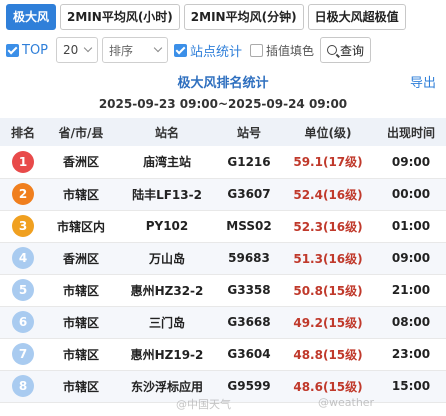  Describe the element at coordinates (203, 404) in the screenshot. I see `watermark-left: @中国天气` at that location.